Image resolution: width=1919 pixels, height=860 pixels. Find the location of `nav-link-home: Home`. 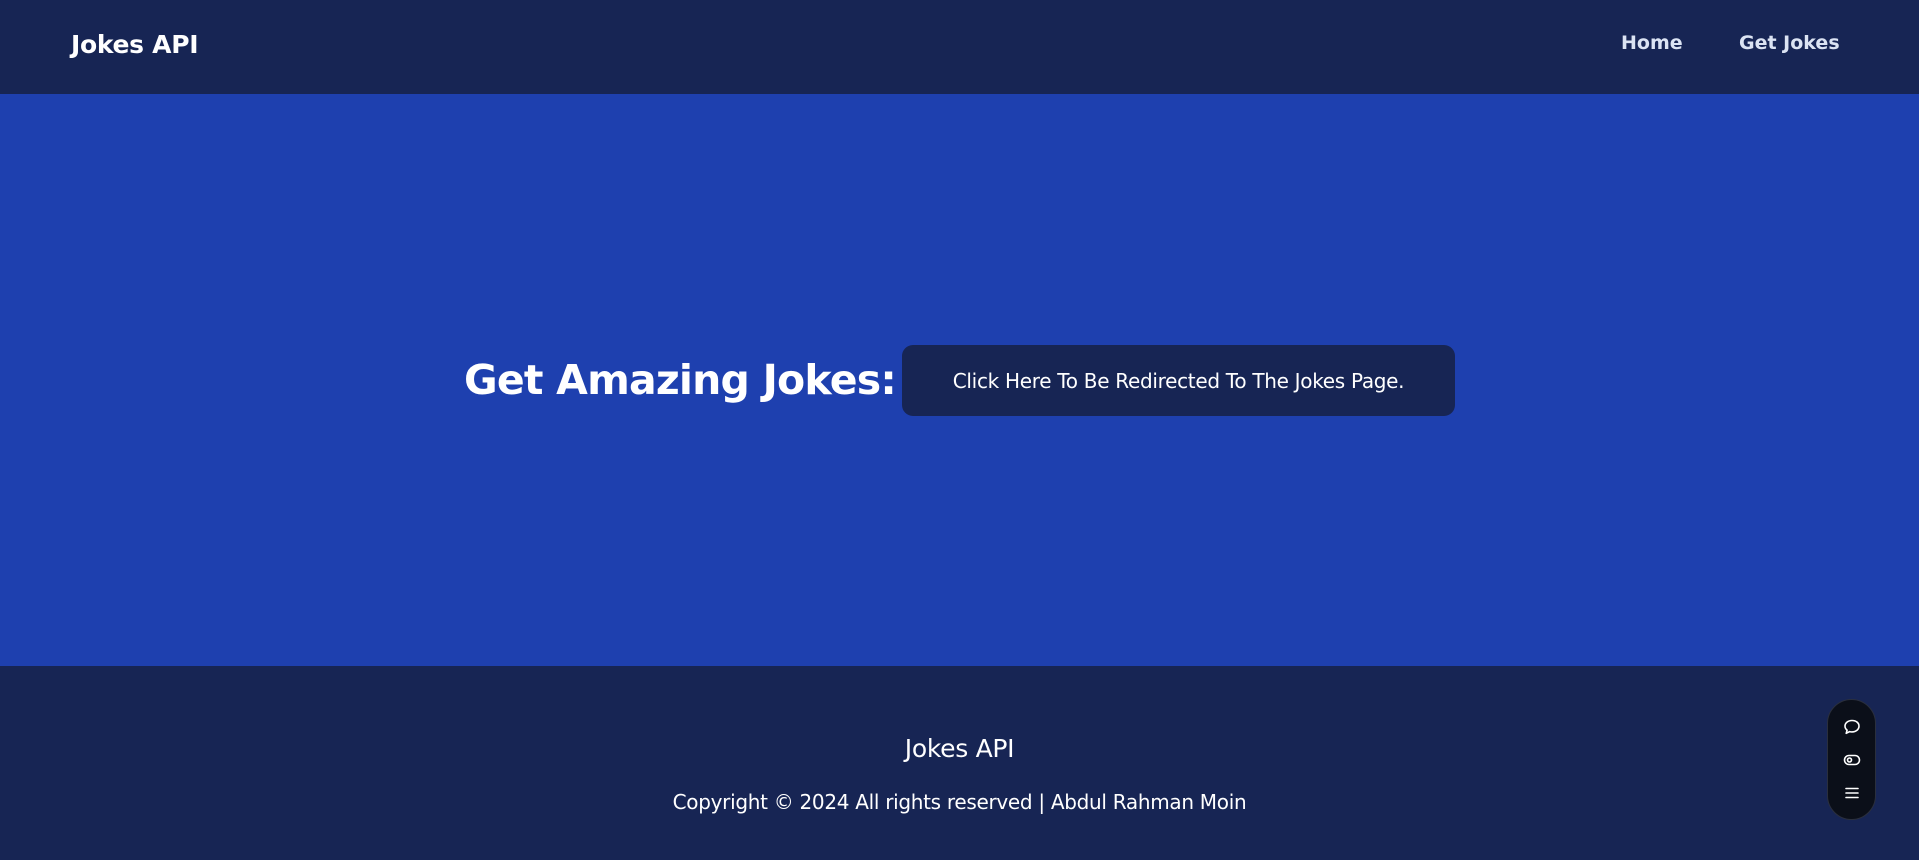

nav-link-home: Home is located at coordinates (1652, 43).